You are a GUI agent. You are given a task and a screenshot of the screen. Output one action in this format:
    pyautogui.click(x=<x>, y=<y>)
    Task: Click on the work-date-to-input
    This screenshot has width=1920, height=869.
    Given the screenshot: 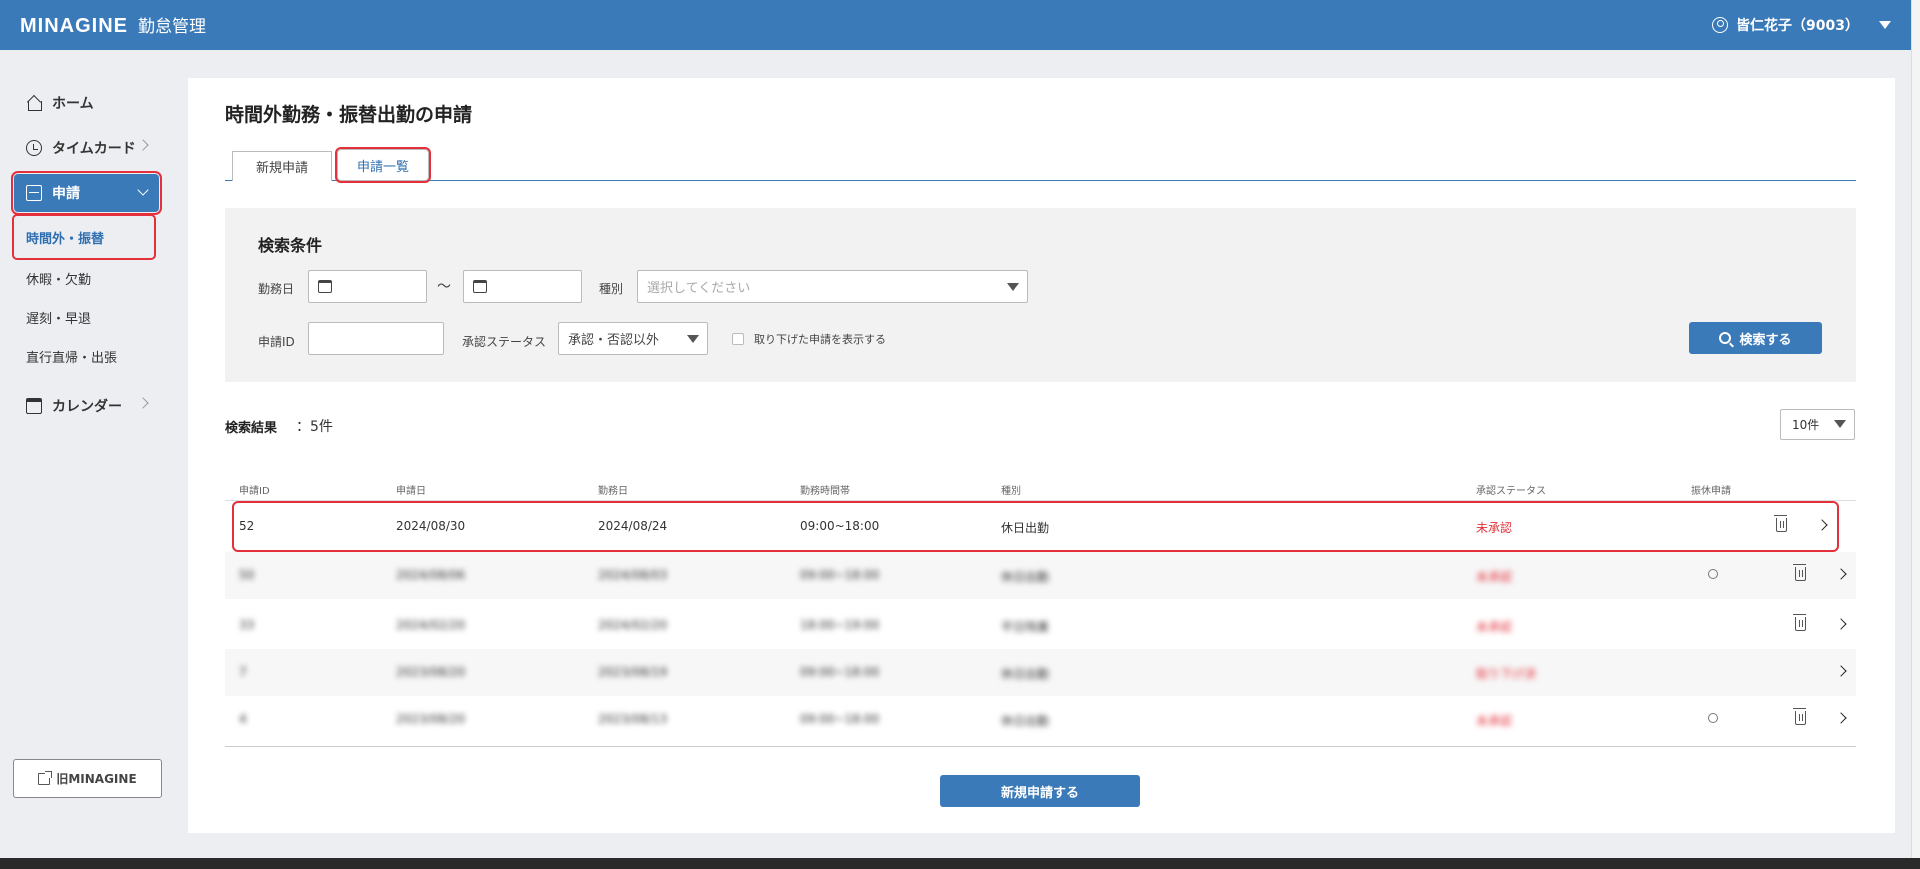 What is the action you would take?
    pyautogui.click(x=522, y=286)
    